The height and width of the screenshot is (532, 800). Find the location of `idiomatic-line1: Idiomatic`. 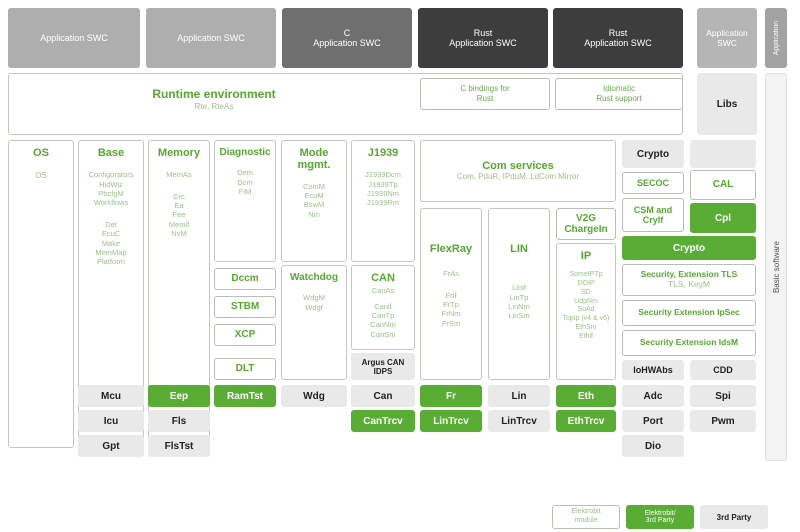

idiomatic-line1: Idiomatic is located at coordinates (618, 89).